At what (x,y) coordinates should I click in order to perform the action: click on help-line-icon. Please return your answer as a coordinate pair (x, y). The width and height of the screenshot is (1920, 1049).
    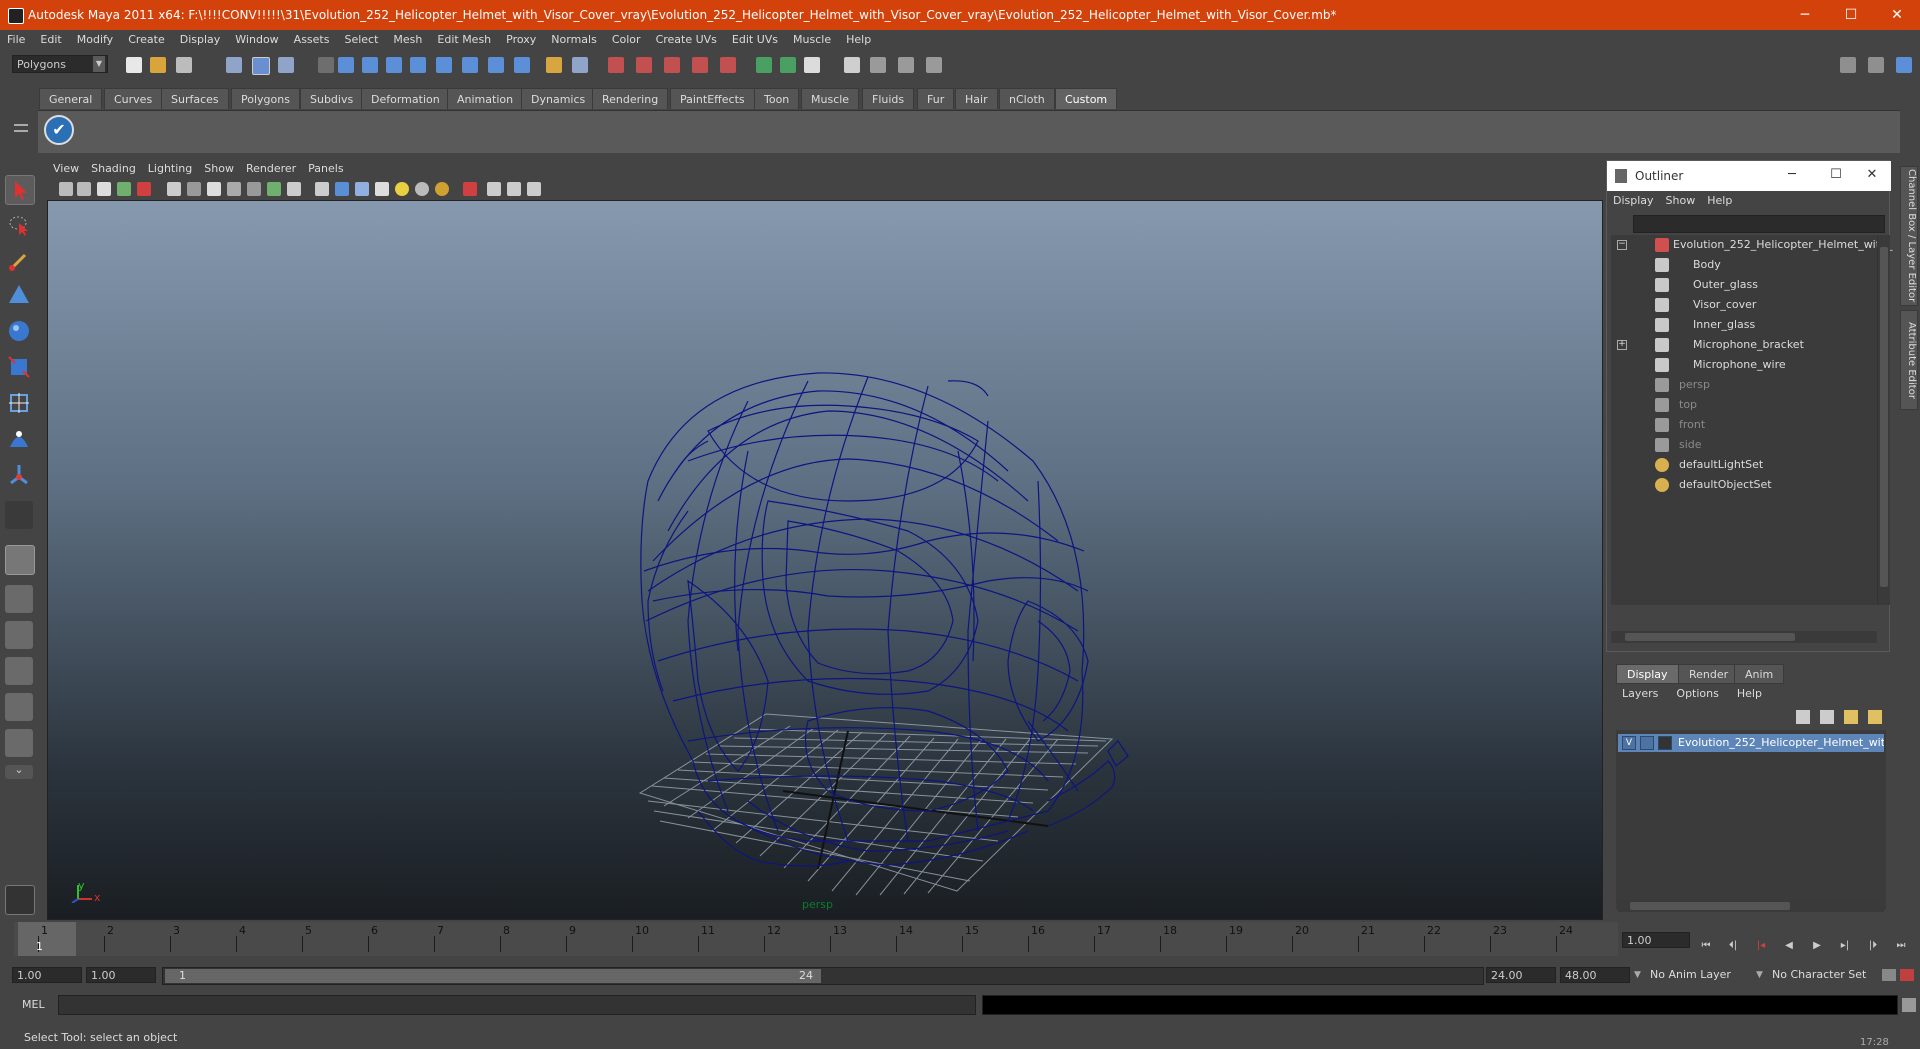
    Looking at the image, I should click on (522, 65).